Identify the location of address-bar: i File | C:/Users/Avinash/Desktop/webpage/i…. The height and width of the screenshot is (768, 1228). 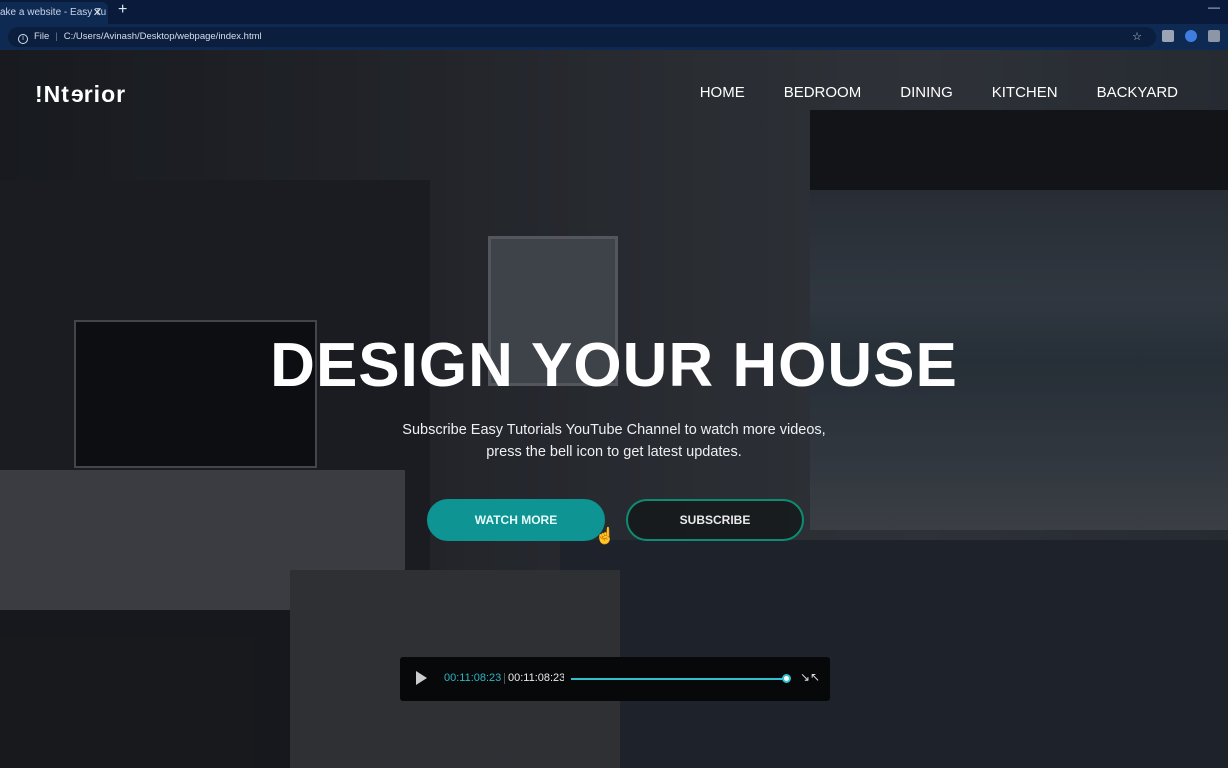
(582, 37).